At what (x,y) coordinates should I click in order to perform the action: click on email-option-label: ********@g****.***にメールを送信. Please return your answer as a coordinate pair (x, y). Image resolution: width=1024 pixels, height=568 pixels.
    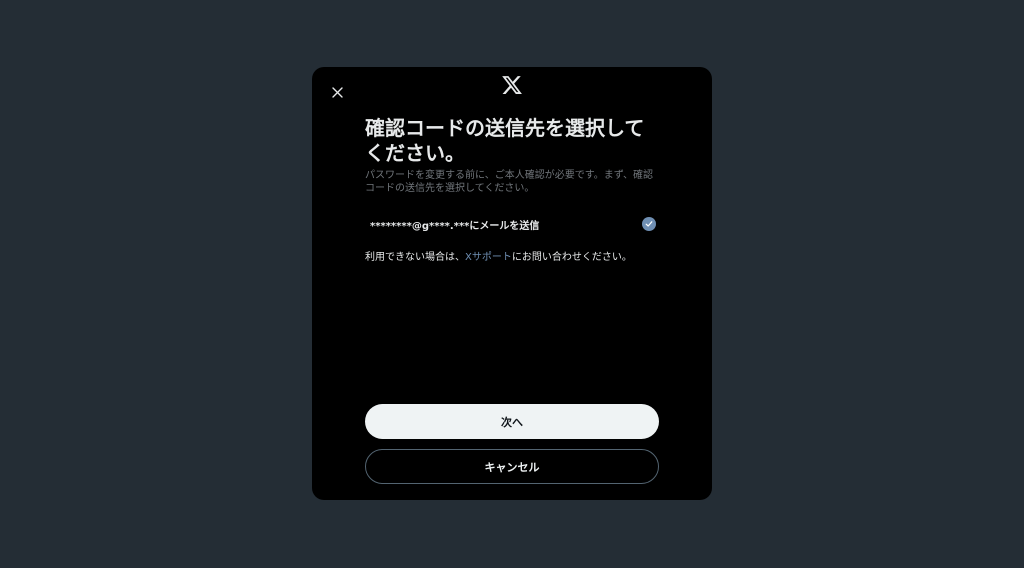
    Looking at the image, I should click on (455, 226).